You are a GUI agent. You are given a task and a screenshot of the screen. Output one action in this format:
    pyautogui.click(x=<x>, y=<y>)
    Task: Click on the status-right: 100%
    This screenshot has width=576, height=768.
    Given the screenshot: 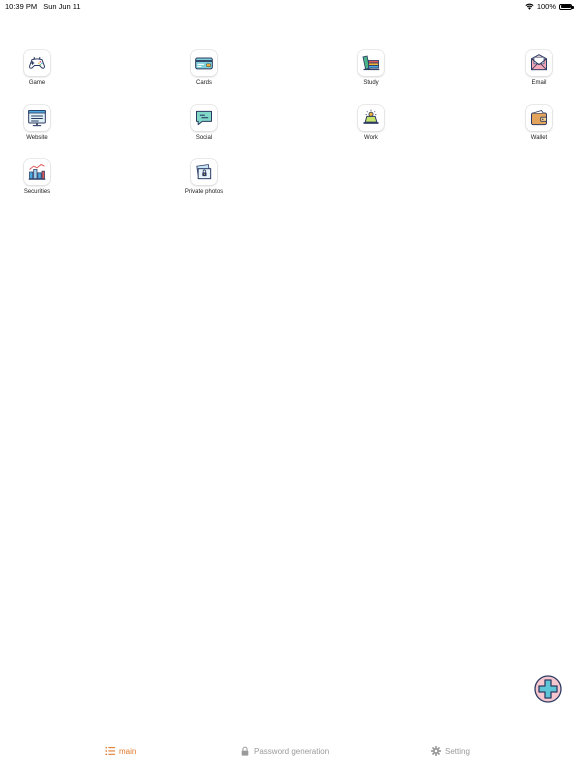 What is the action you would take?
    pyautogui.click(x=549, y=6)
    